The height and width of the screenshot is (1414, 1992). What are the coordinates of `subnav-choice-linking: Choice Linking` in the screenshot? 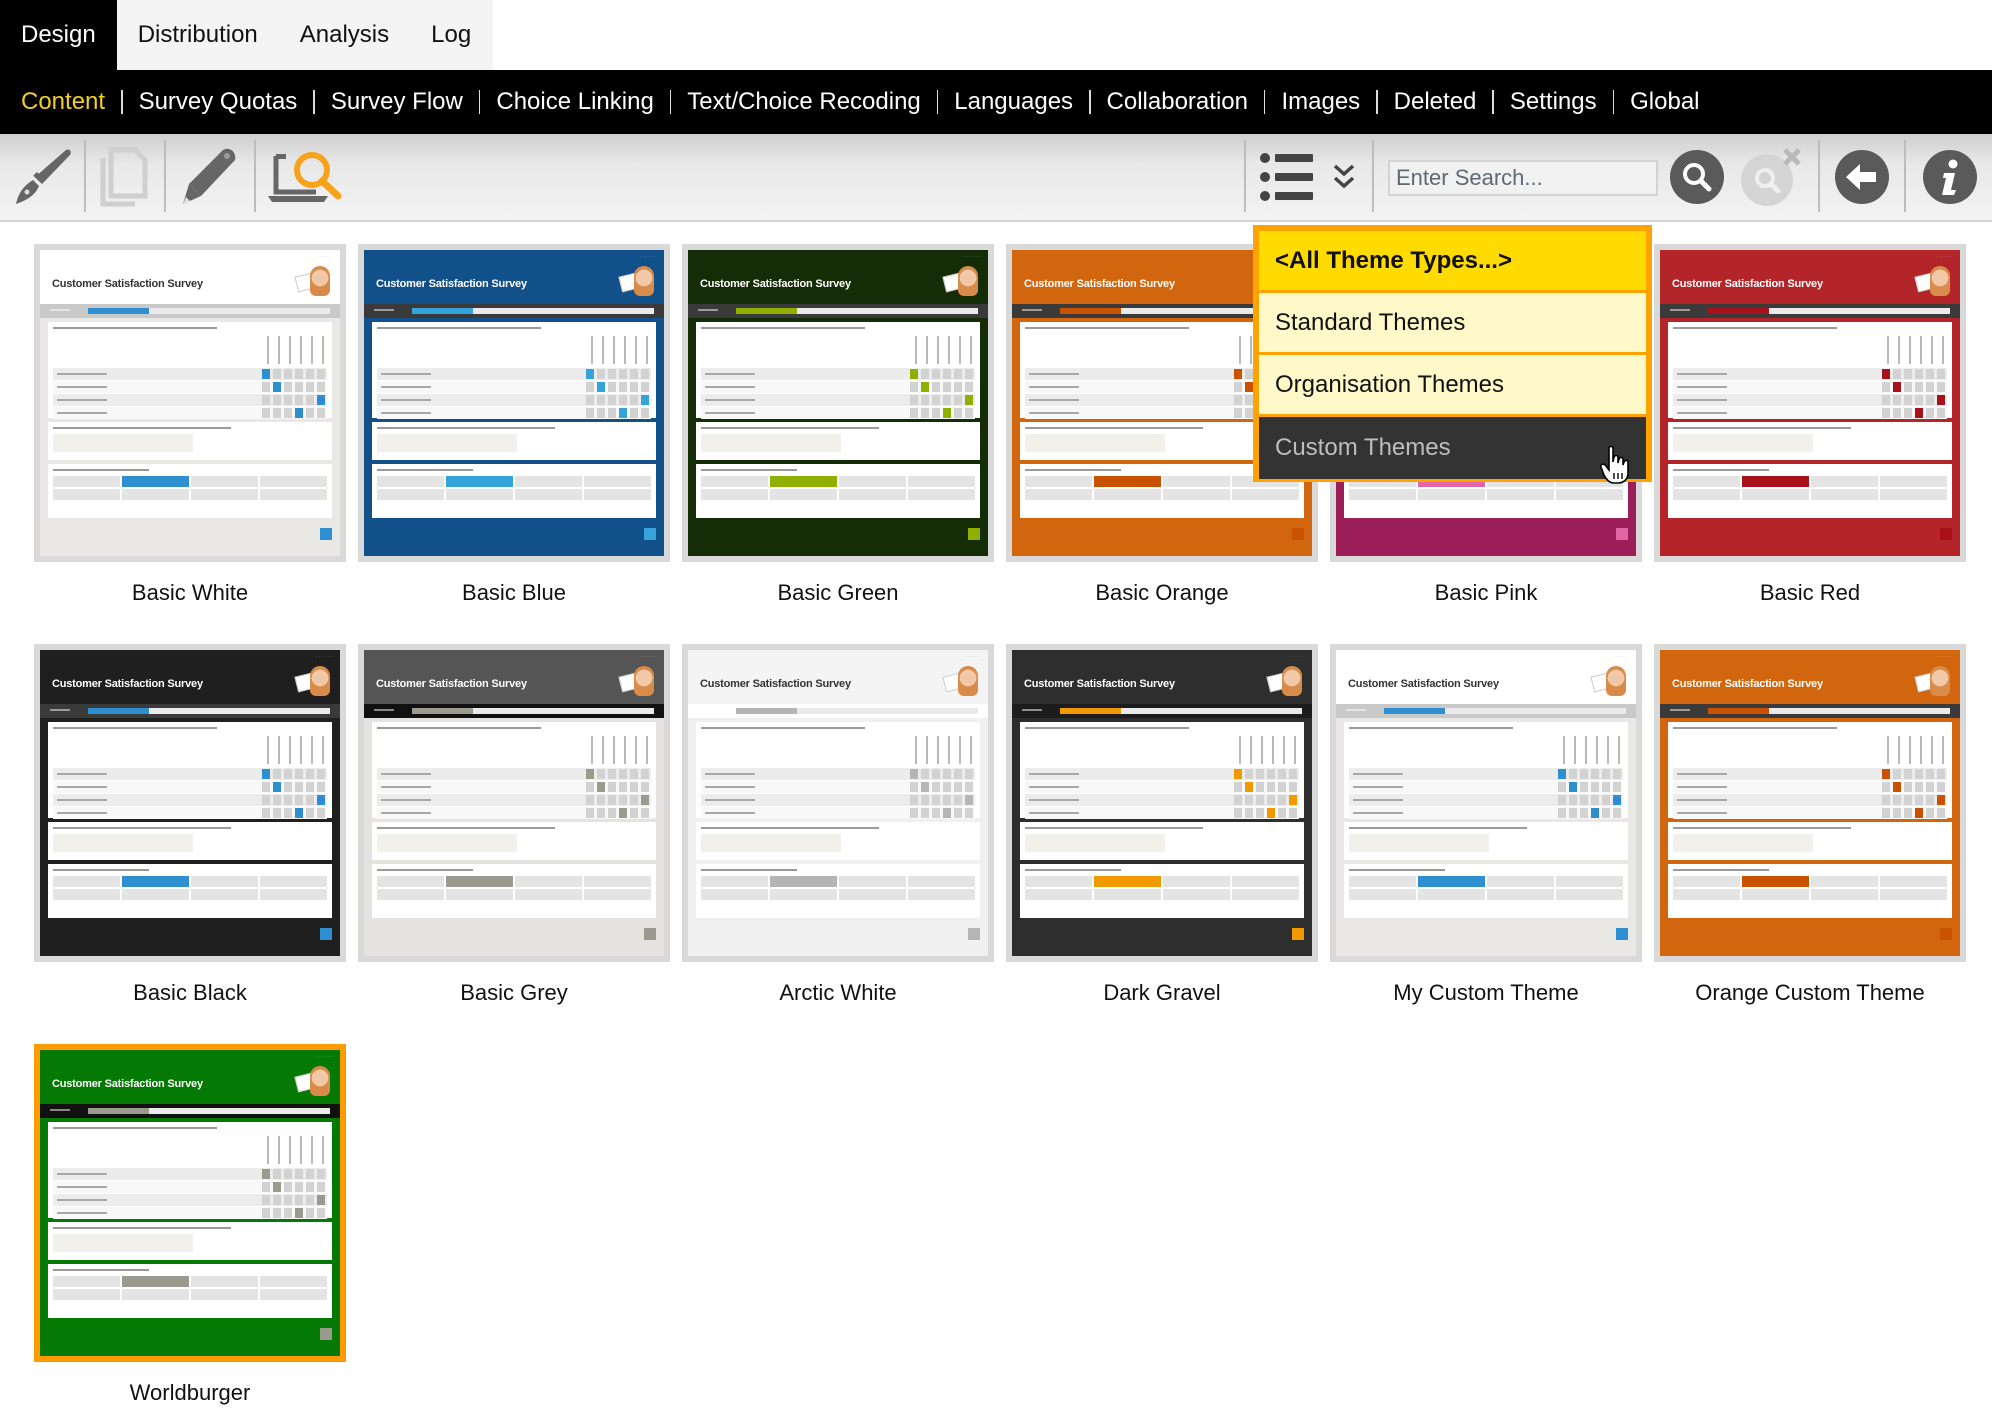 It's located at (574, 102).